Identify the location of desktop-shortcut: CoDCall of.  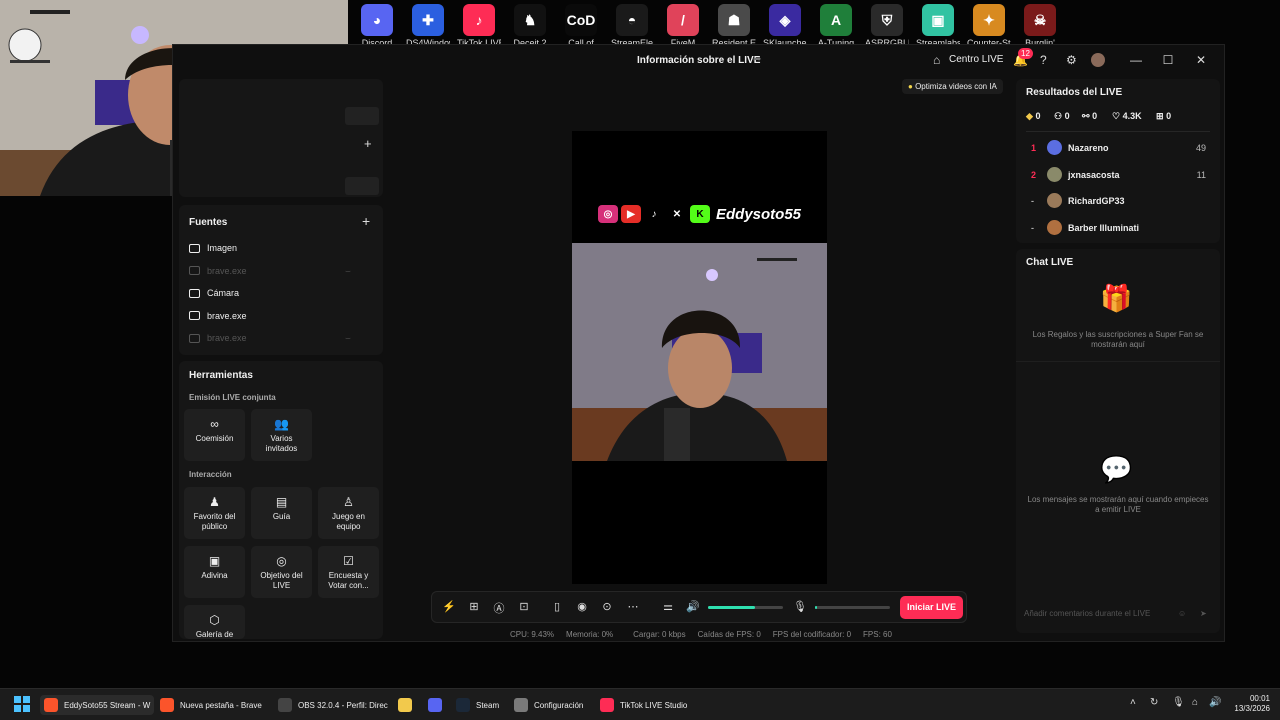
(581, 26).